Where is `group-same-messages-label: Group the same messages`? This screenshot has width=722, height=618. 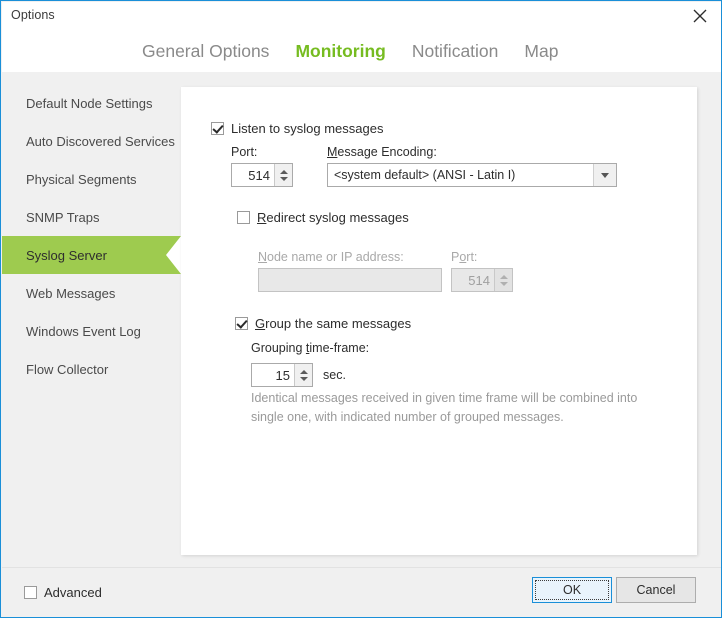 group-same-messages-label: Group the same messages is located at coordinates (333, 323).